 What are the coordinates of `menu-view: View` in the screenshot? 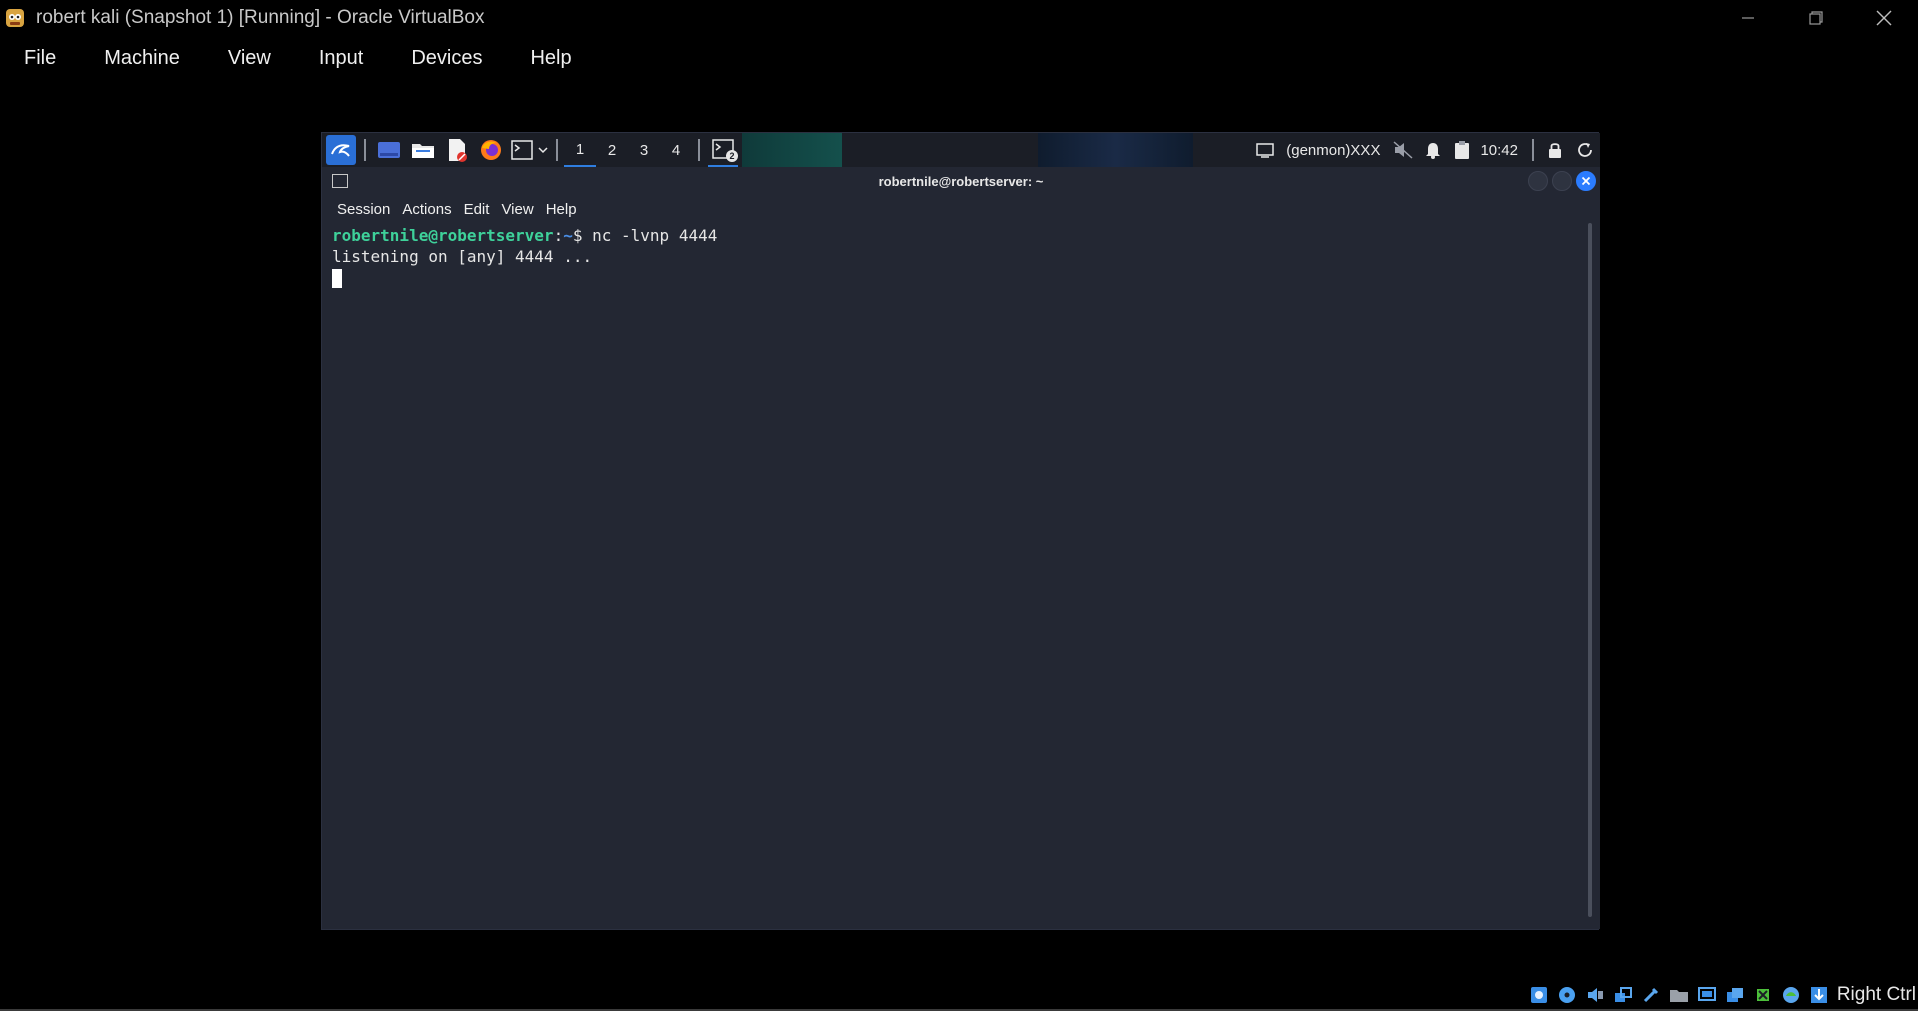 It's located at (249, 58).